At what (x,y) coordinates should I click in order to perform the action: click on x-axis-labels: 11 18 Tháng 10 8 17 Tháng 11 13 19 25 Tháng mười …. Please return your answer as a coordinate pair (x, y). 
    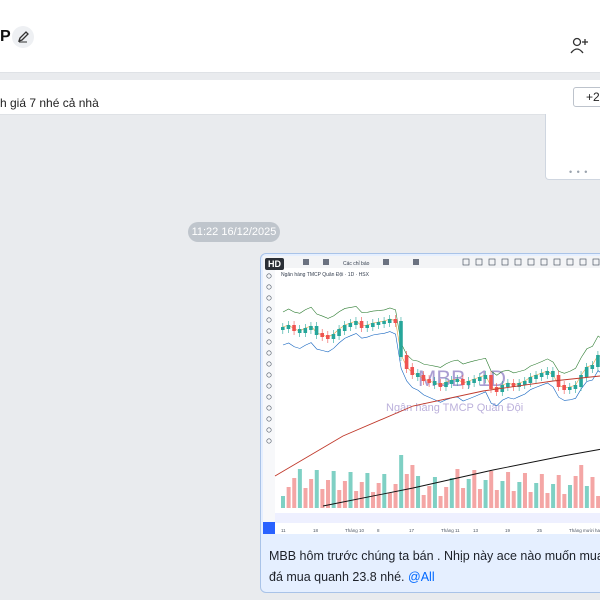
    Looking at the image, I should click on (440, 530).